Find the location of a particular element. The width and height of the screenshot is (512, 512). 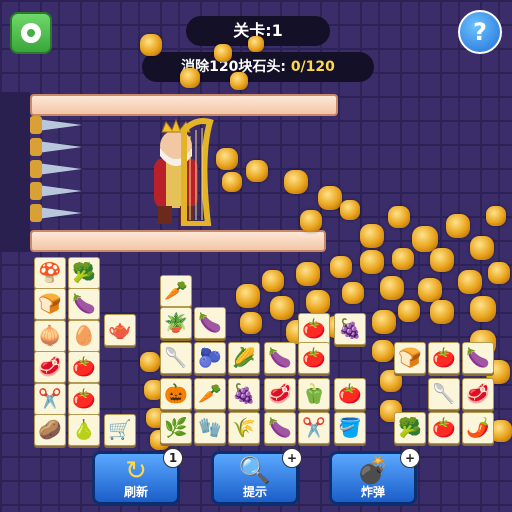

tile: 🫑 is located at coordinates (314, 394).